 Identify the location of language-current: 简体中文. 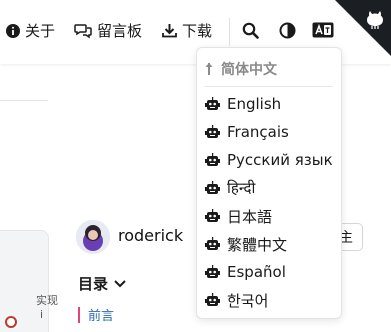
(241, 69).